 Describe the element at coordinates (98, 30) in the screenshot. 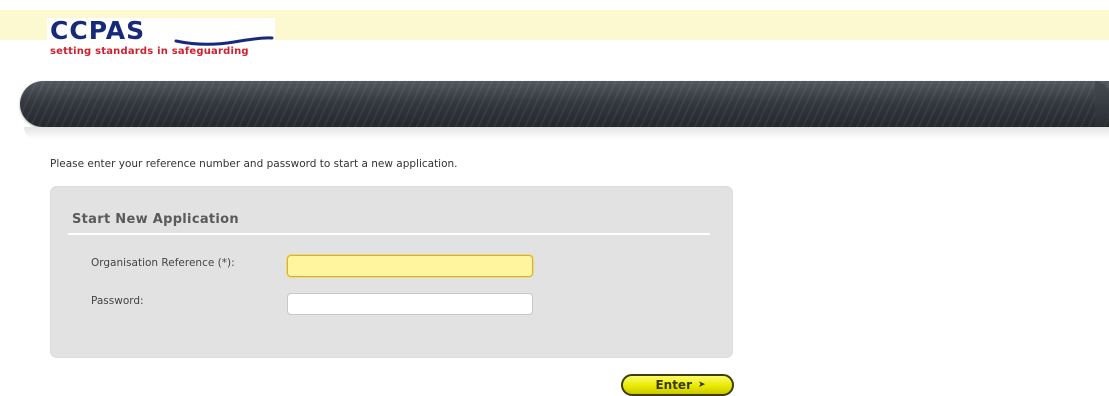

I see `logo-wordmark: CCPAS` at that location.